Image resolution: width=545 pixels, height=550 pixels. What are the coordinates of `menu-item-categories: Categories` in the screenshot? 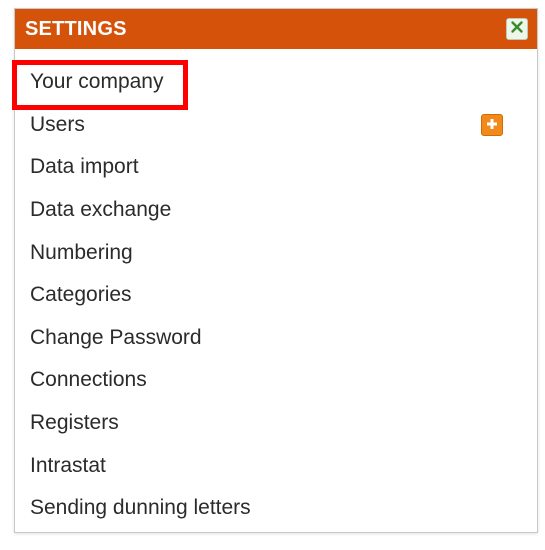 It's located at (276, 295).